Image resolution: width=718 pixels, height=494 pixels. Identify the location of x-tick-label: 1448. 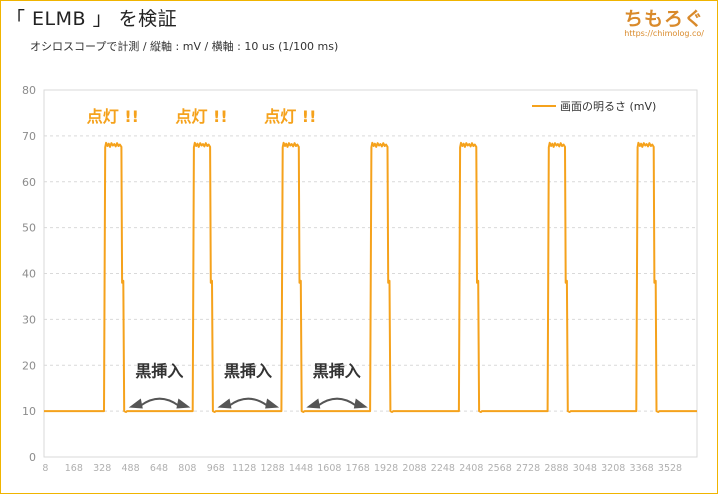
(301, 468).